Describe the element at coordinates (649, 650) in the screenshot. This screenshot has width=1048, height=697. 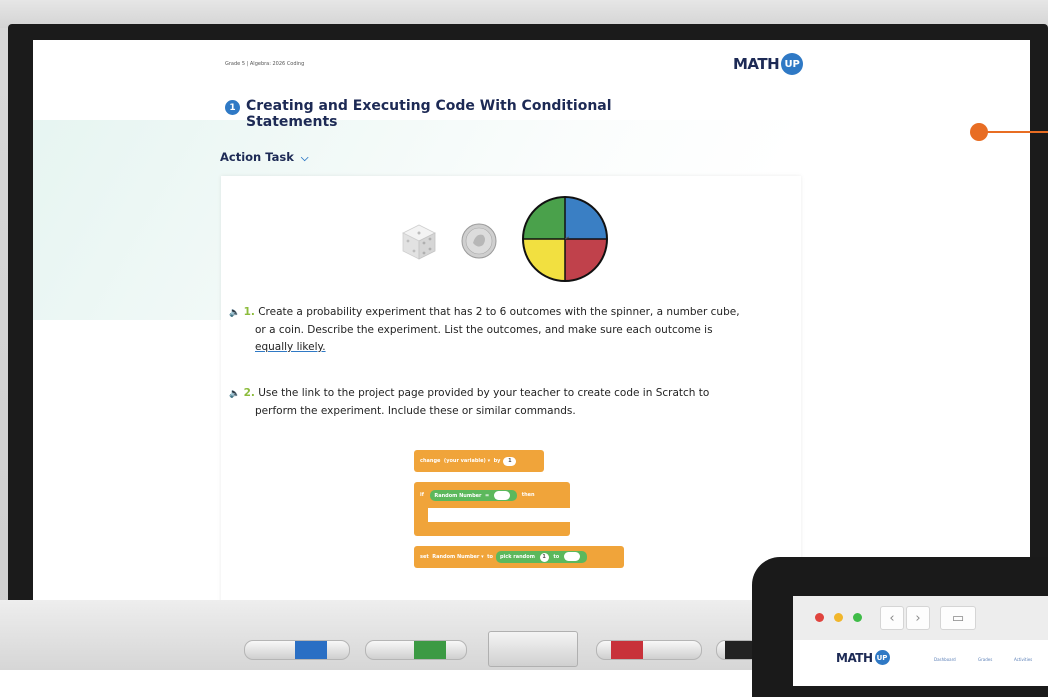
I see `red-pen` at that location.